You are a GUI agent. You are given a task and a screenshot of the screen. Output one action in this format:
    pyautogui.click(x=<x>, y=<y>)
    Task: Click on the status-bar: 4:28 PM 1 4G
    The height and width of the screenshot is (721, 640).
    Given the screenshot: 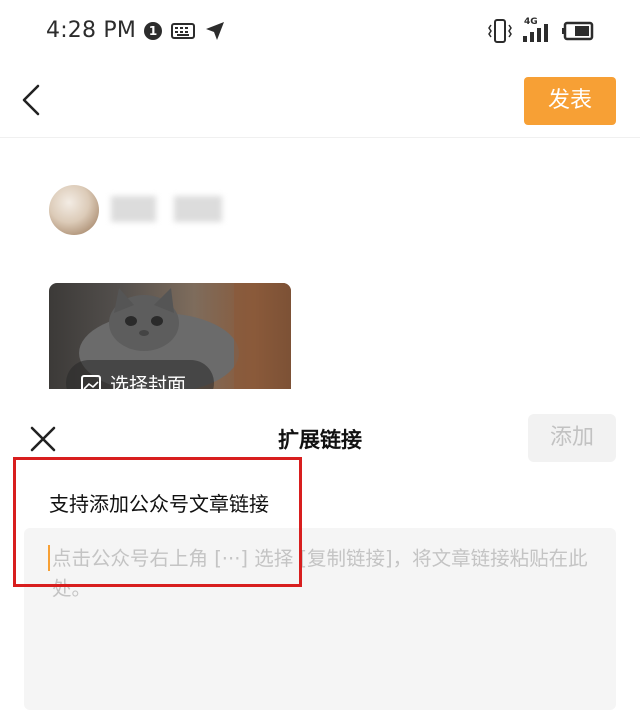 What is the action you would take?
    pyautogui.click(x=320, y=31)
    